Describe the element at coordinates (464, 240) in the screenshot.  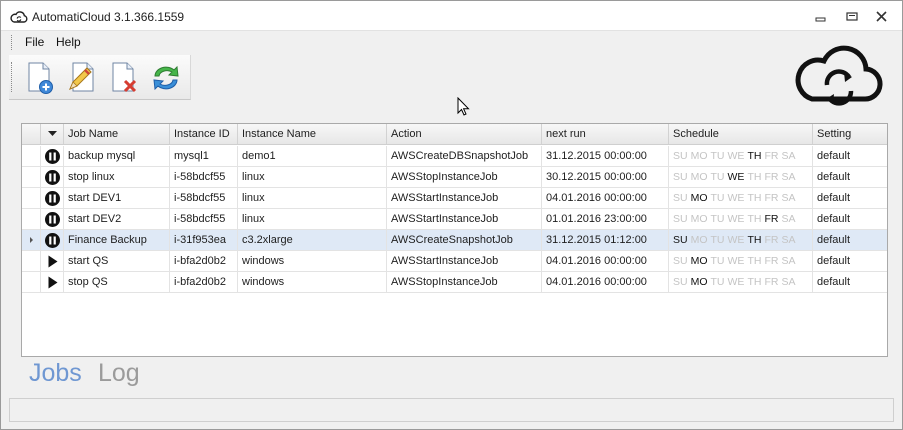
I see `cell-action: AWSCreateSnapshotJob` at that location.